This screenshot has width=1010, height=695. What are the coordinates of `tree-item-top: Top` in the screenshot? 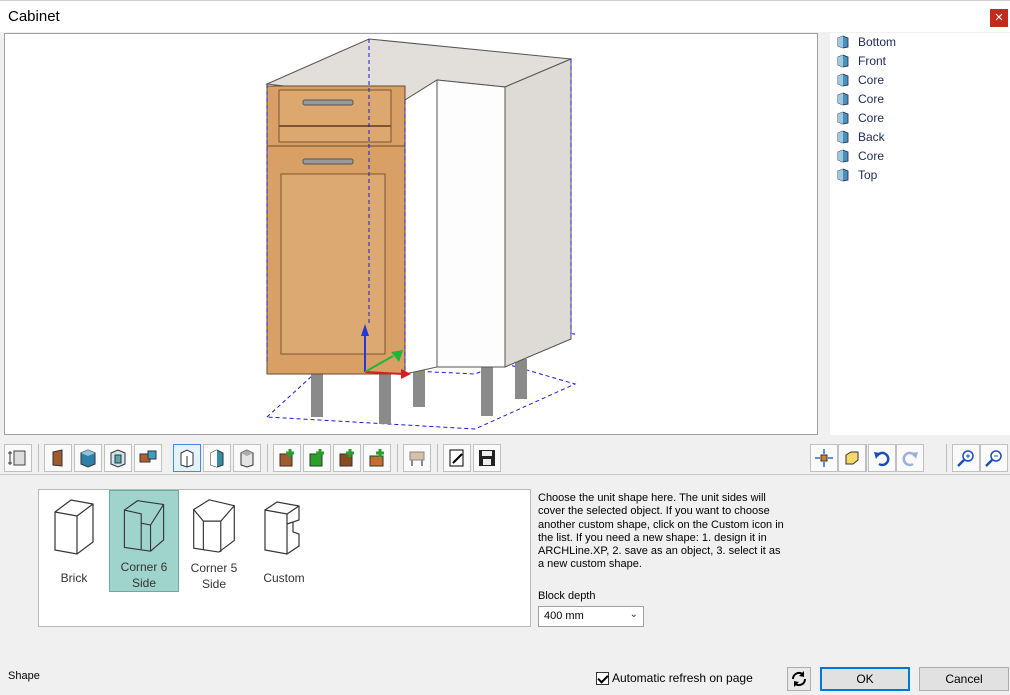 It's located at (856, 174).